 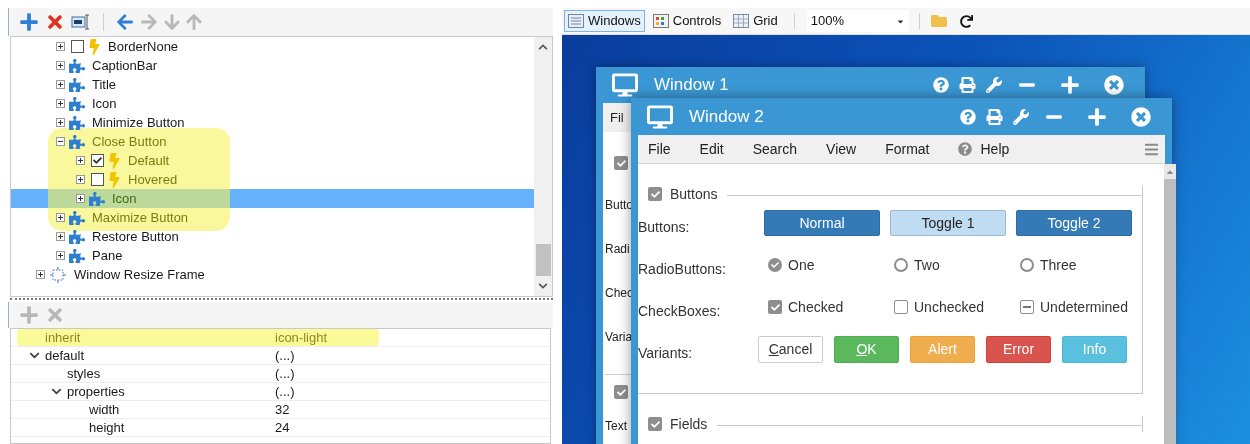 What do you see at coordinates (107, 255) in the screenshot?
I see `tree-item-label: Pane` at bounding box center [107, 255].